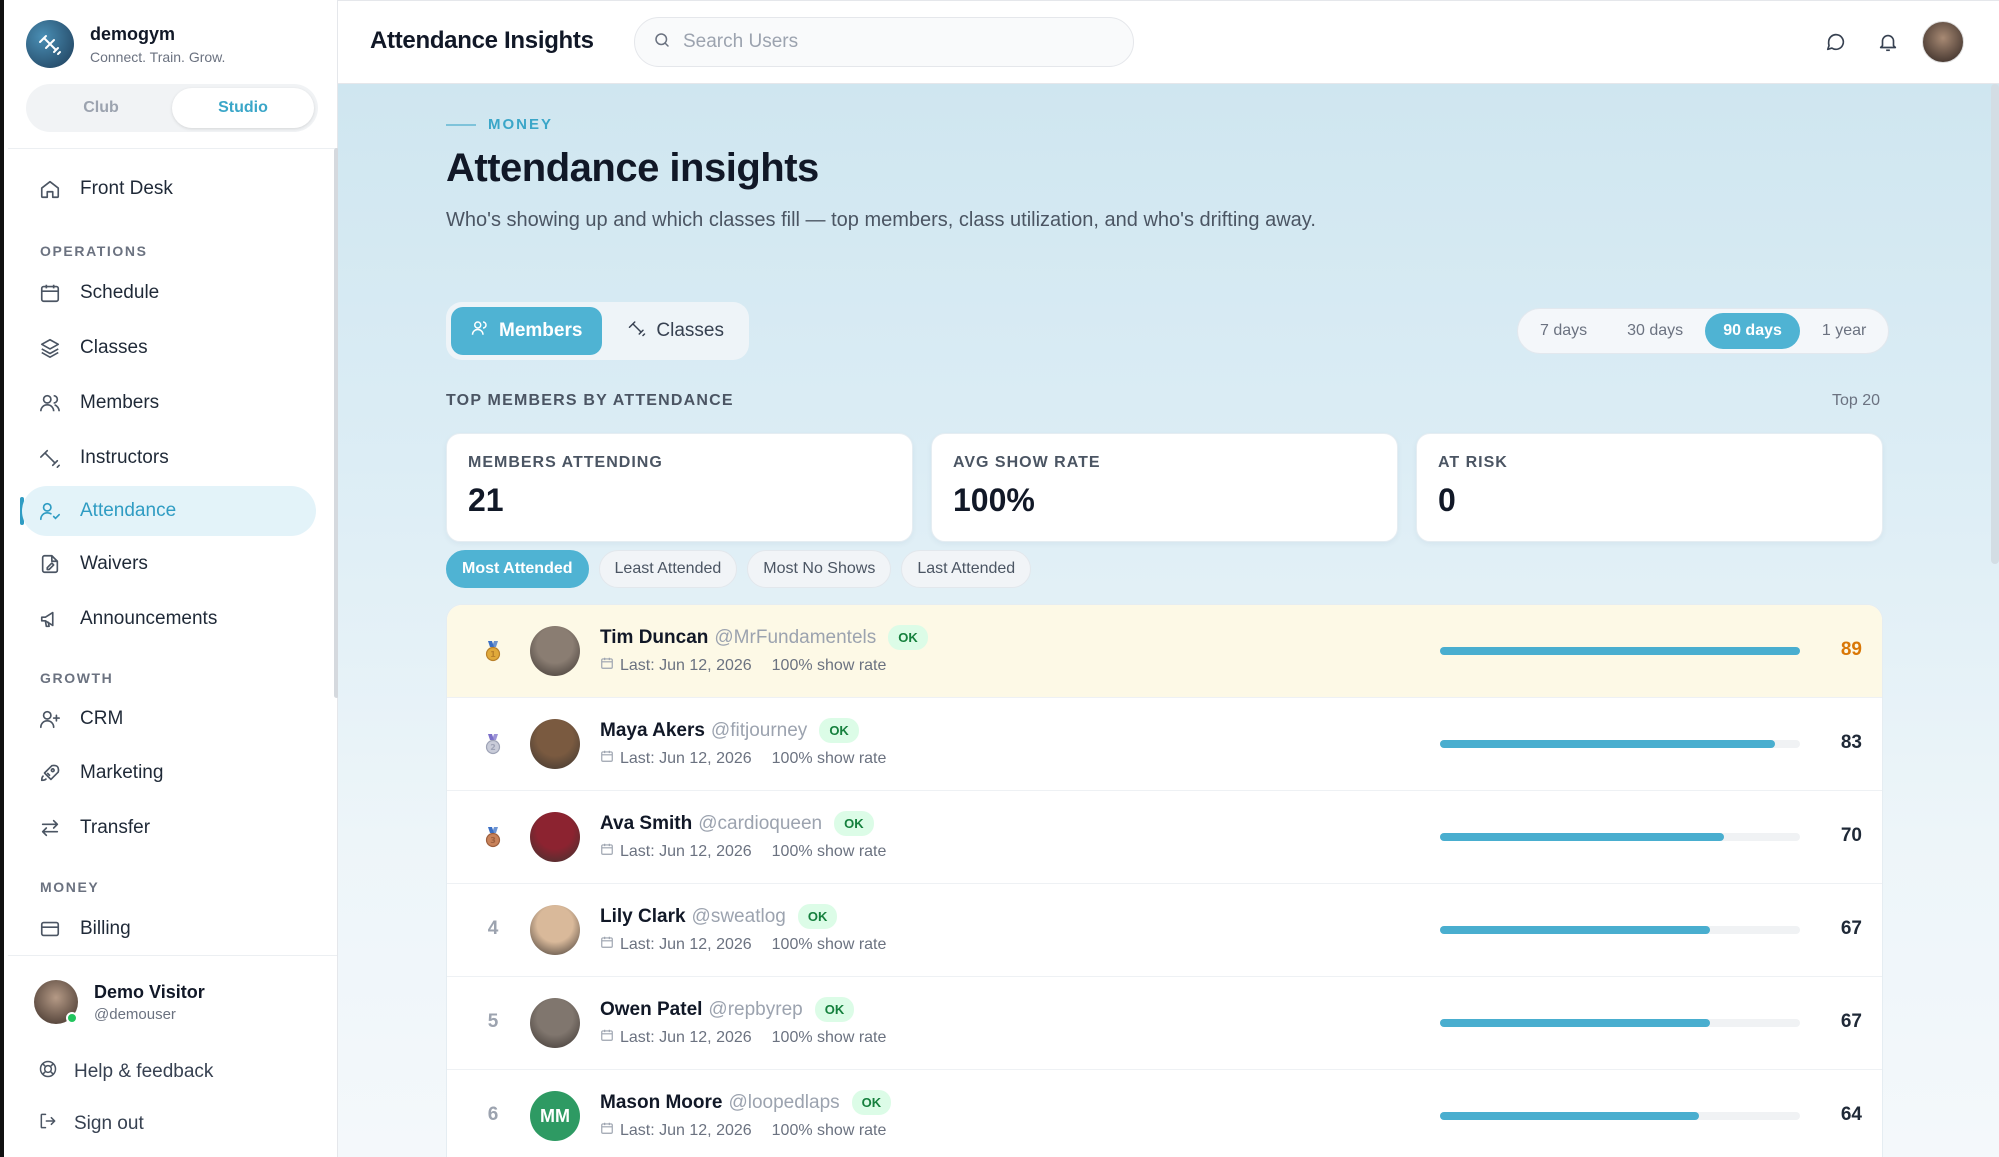 The image size is (1999, 1157). What do you see at coordinates (651, 1010) in the screenshot?
I see `member-name: Owen Patel` at bounding box center [651, 1010].